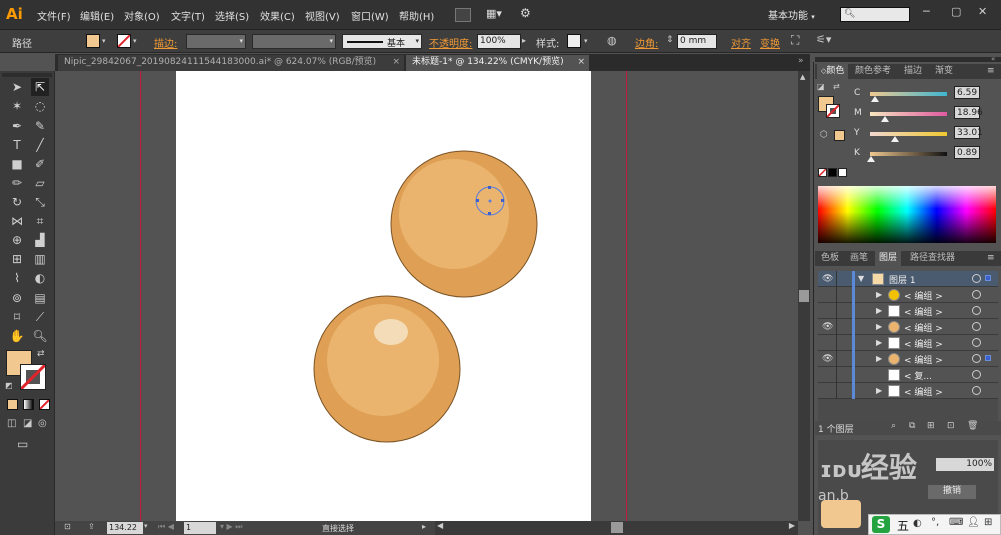  I want to click on magenta-value-field: 18.96, so click(968, 112).